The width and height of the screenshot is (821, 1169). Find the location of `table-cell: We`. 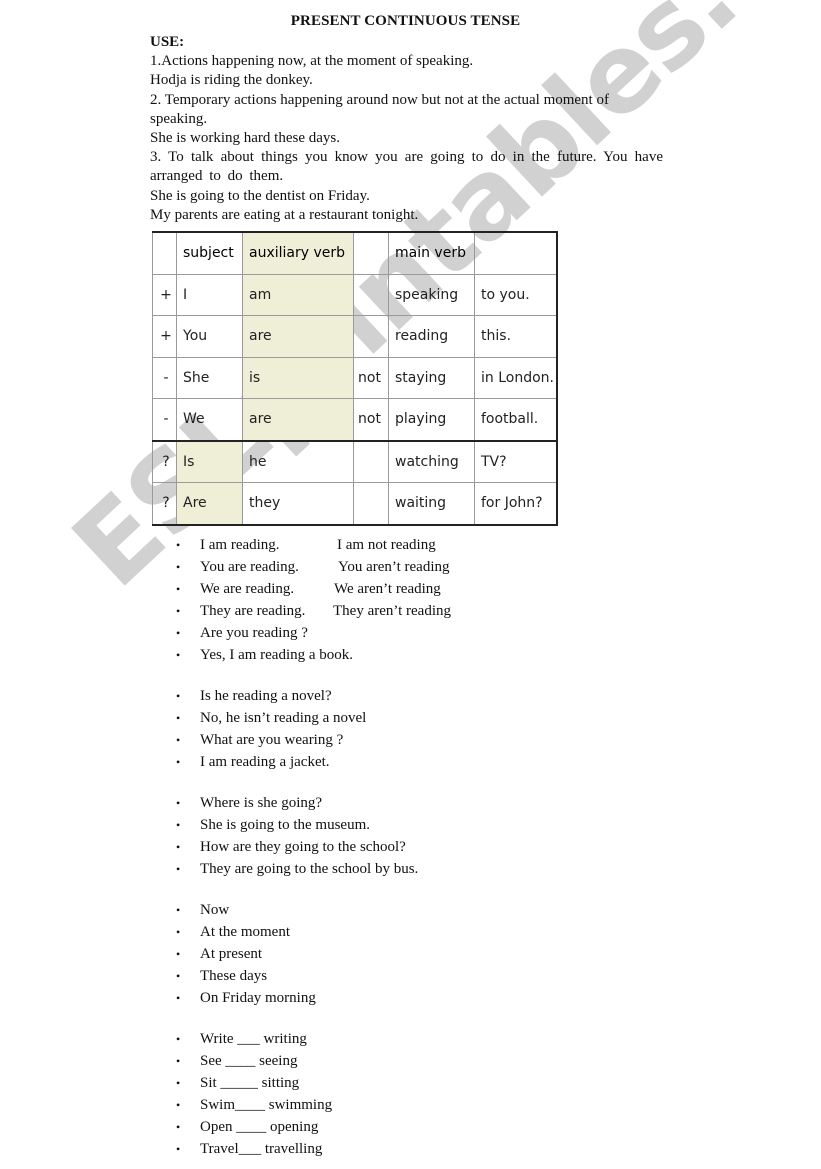

table-cell: We is located at coordinates (209, 419).